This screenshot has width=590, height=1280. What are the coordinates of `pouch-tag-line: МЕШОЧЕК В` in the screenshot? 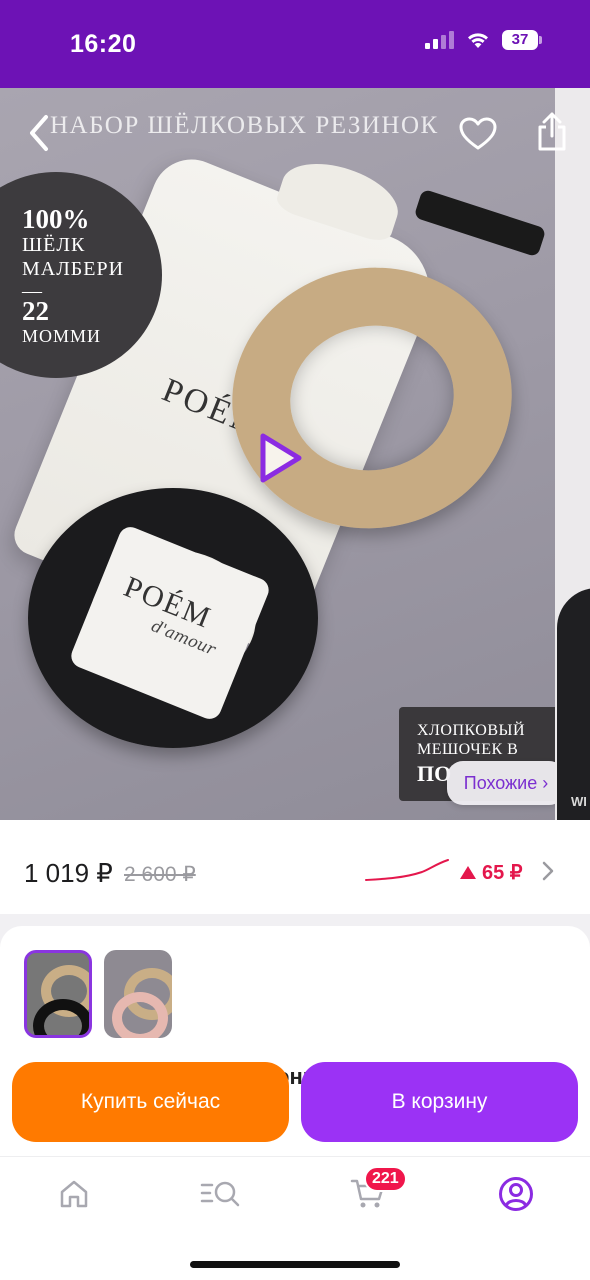 It's located at (468, 749).